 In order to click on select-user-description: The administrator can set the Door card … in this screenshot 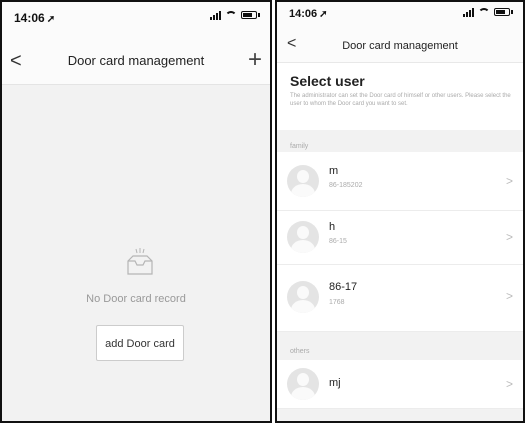, I will do `click(400, 100)`.